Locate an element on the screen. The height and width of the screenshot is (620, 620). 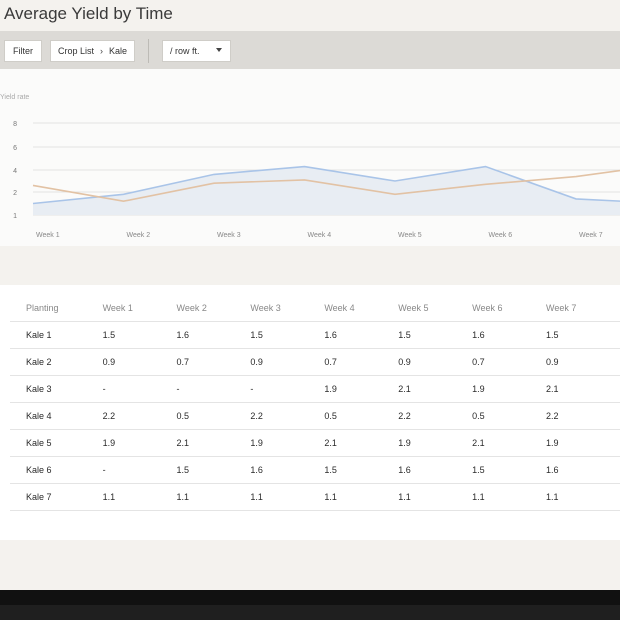
table-row: Kale 6-1.5 1.6 1.5 1.6 1.5 1.6 is located at coordinates (315, 469).